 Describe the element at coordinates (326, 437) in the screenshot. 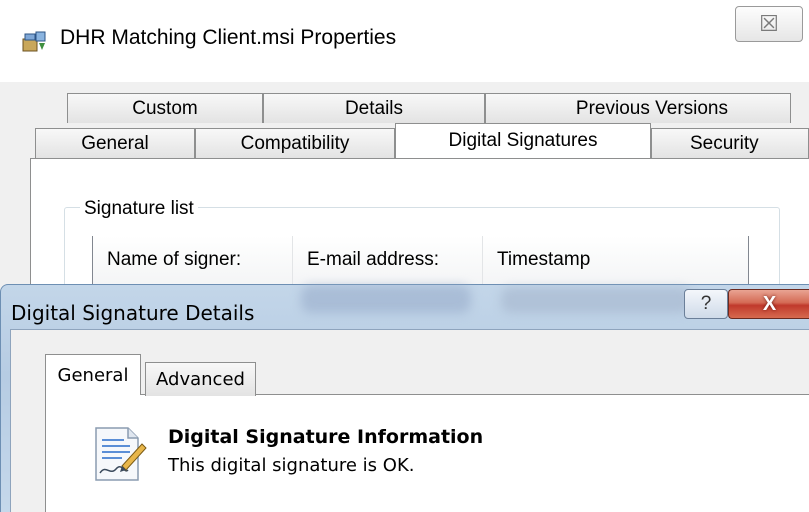

I see `signature-info-heading: Digital Signature Information` at that location.